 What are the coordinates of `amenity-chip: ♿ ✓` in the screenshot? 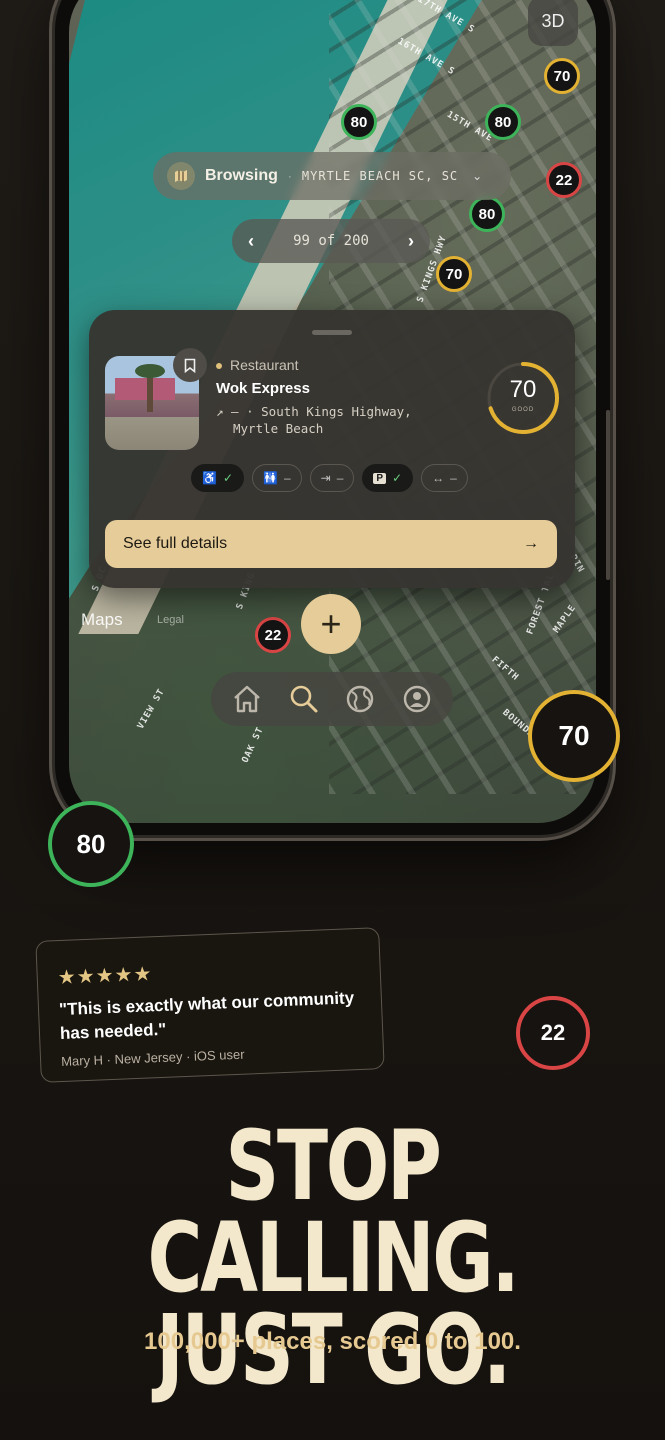 It's located at (218, 478).